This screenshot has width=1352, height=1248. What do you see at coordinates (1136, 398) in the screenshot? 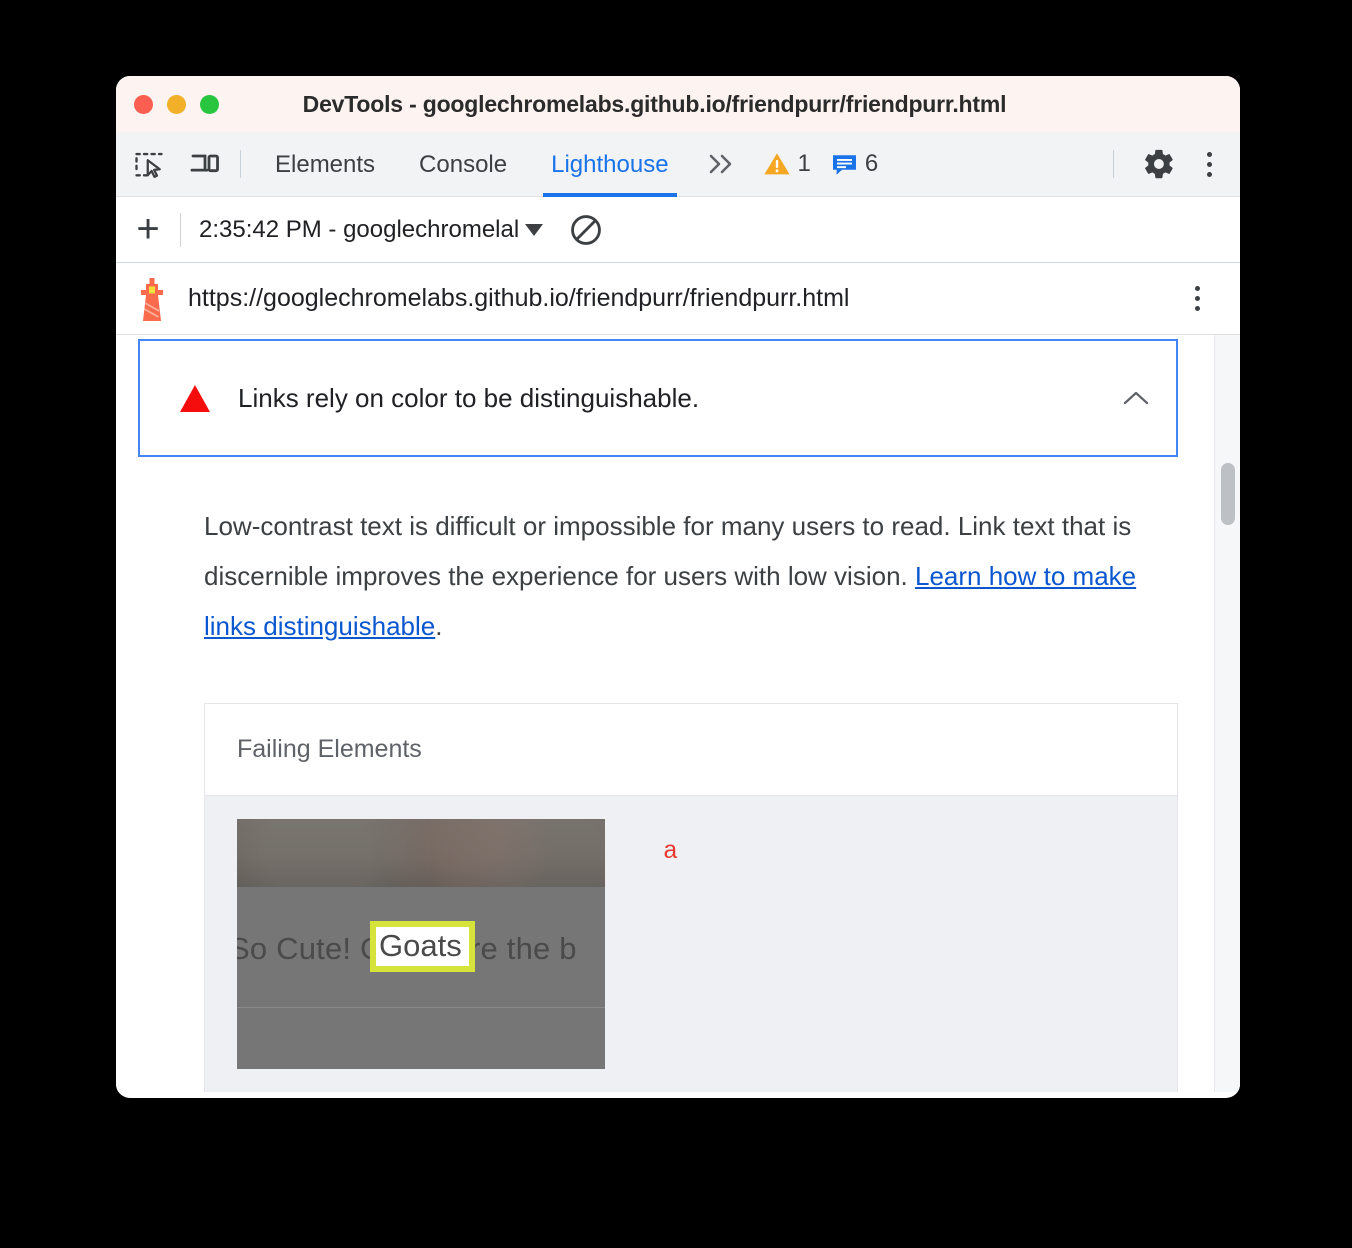
I see `chevron-up-icon` at bounding box center [1136, 398].